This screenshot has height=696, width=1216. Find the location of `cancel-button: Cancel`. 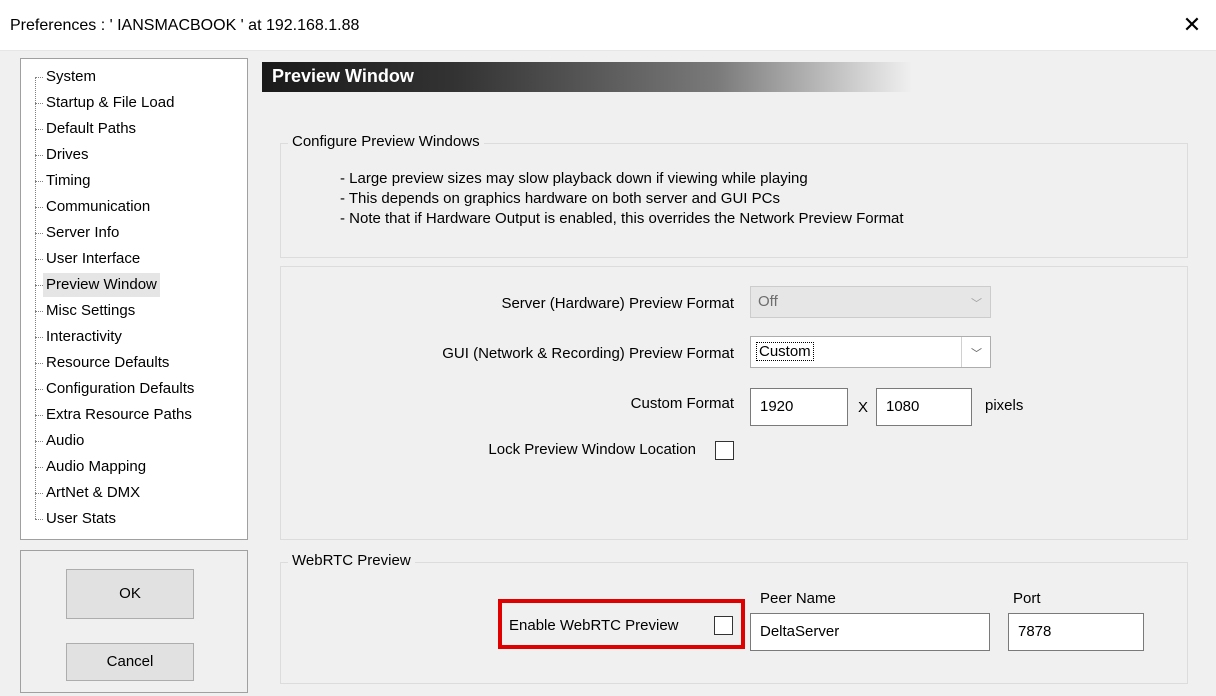

cancel-button: Cancel is located at coordinates (130, 662).